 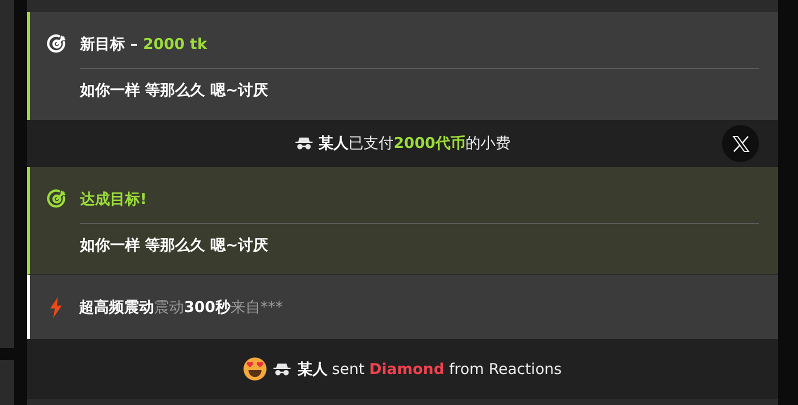 What do you see at coordinates (181, 307) in the screenshot?
I see `vibration-message: 超高频震动震动300秒来自***` at bounding box center [181, 307].